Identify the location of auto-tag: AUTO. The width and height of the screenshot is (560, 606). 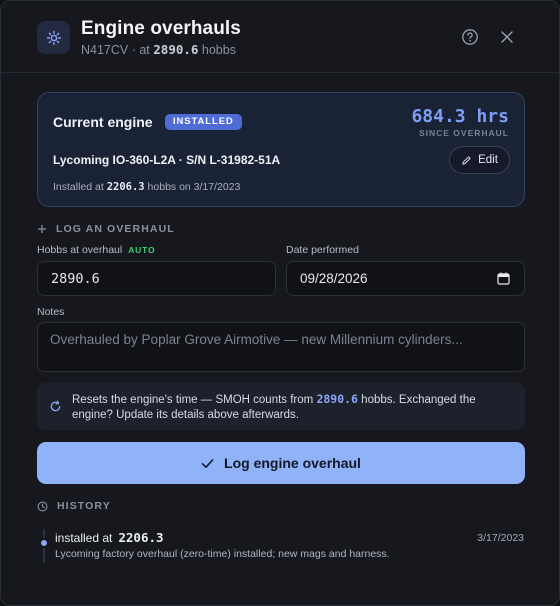
(142, 250).